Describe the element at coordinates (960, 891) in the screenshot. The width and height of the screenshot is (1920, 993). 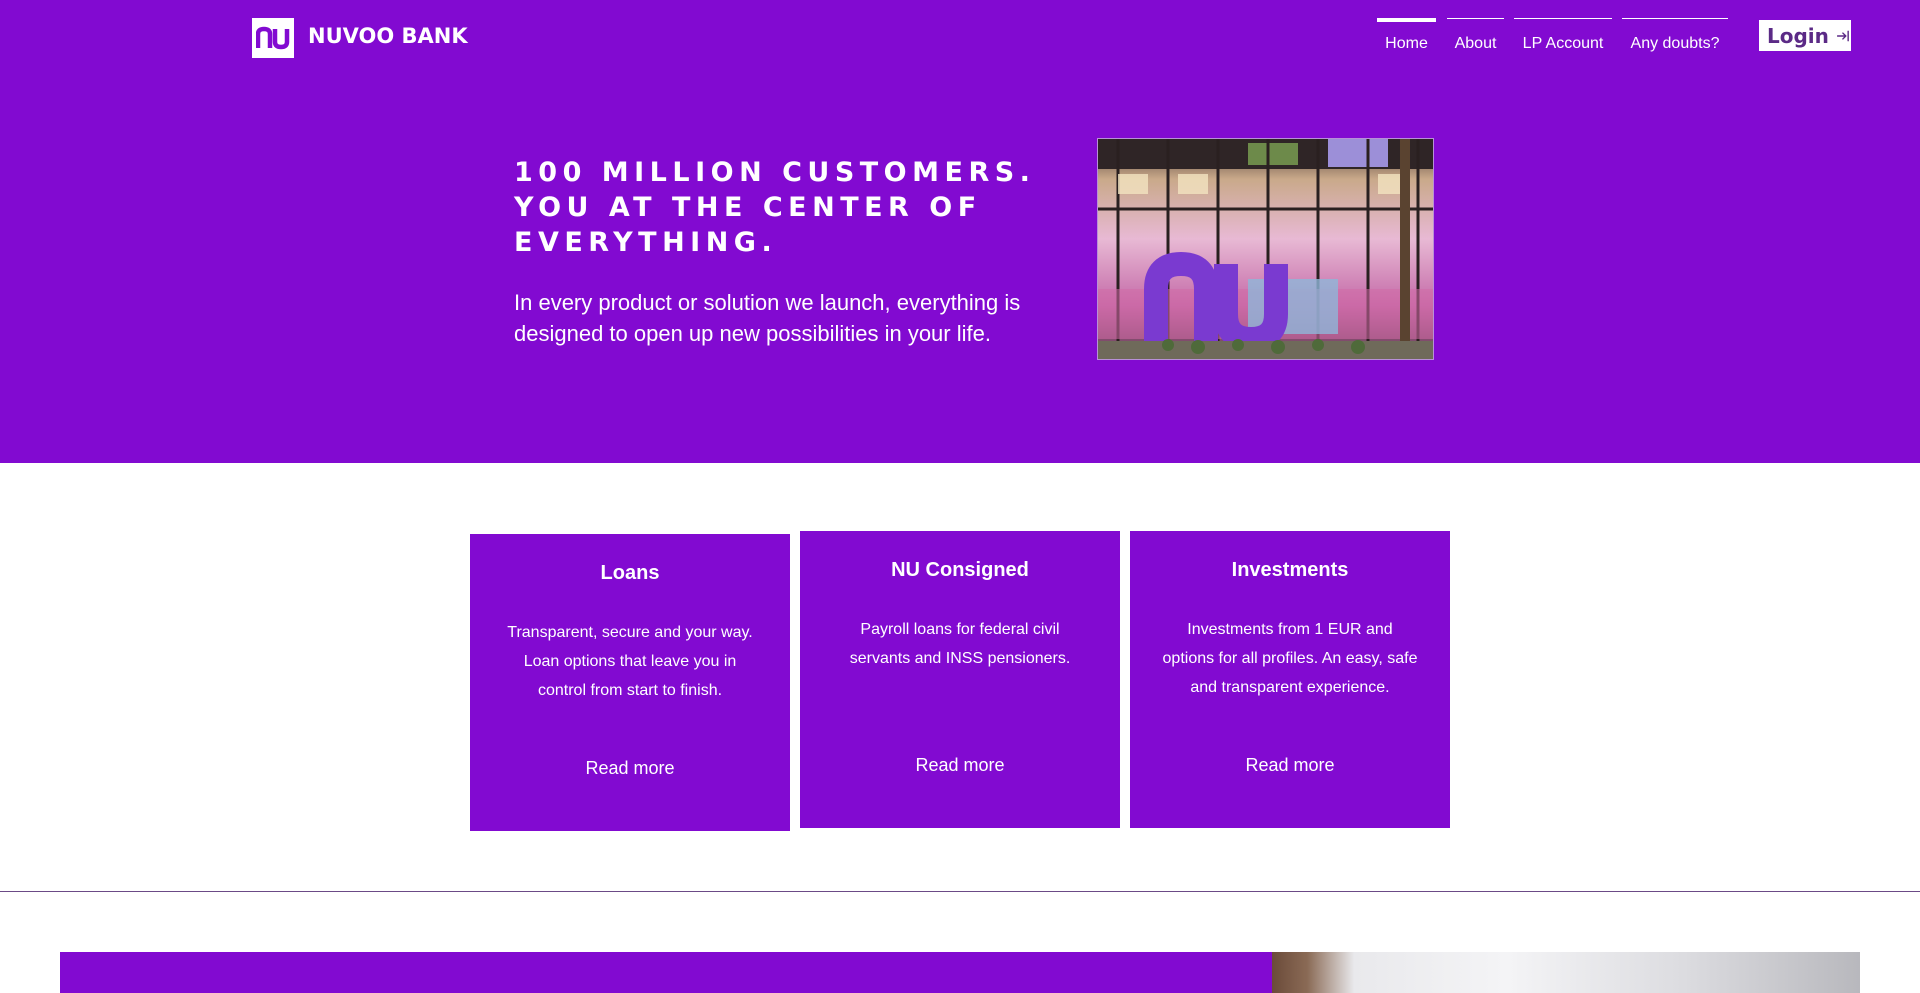
I see `section-divider` at that location.